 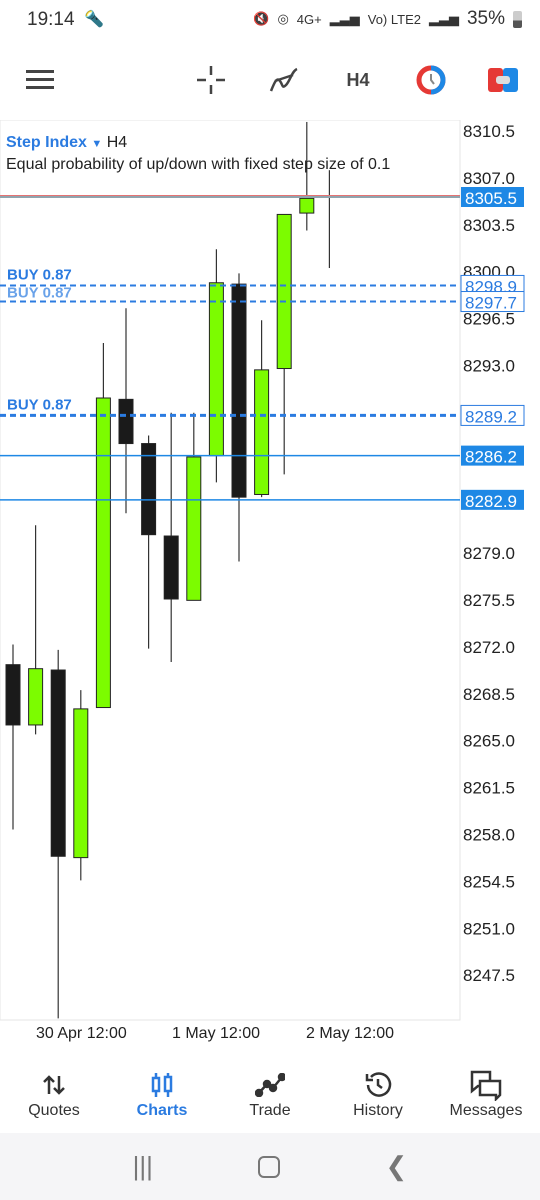 I want to click on one-click-trading-button, so click(x=431, y=80).